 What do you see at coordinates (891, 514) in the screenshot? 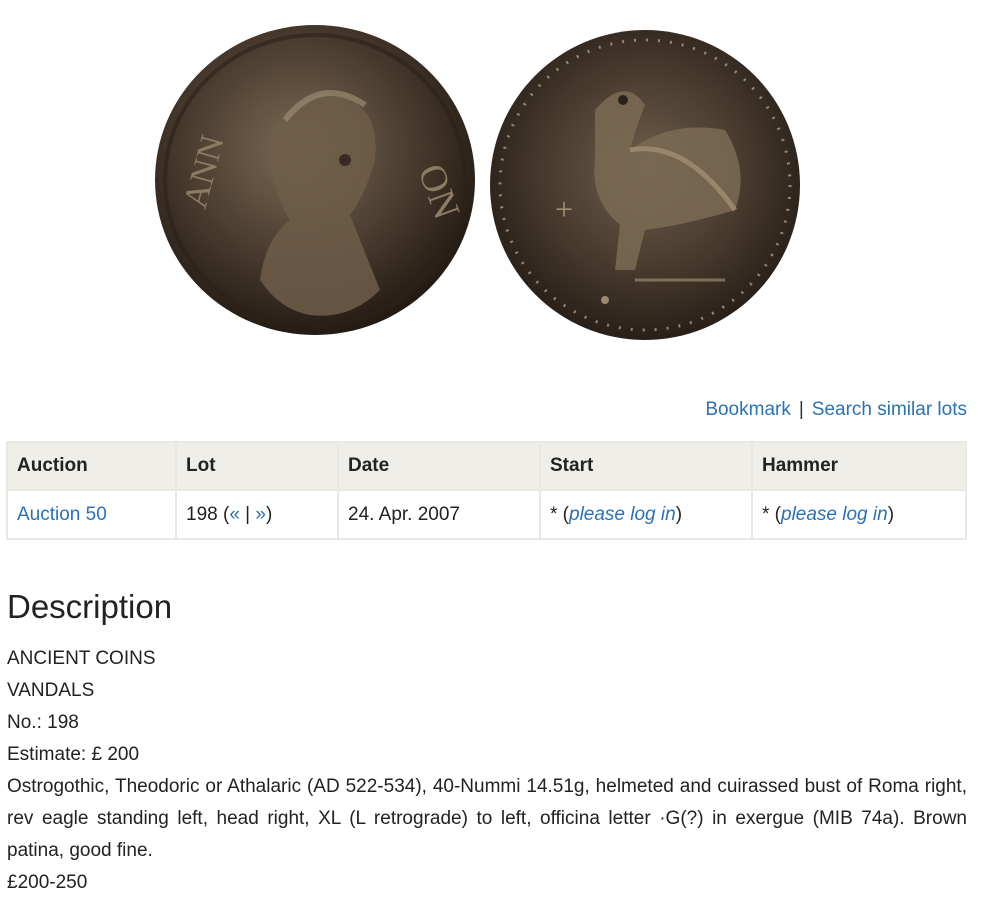
I see `hammer-suffix: )` at bounding box center [891, 514].